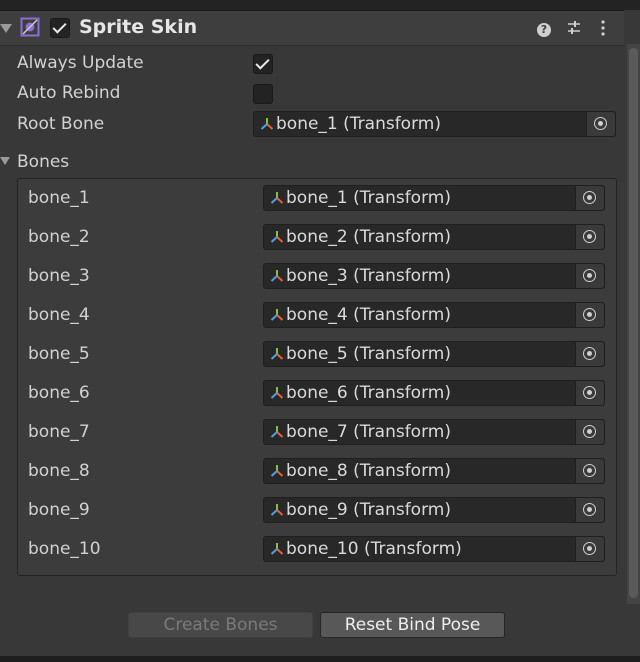 The image size is (640, 662). I want to click on root-bone-field: bone_1 (Transform), so click(434, 124).